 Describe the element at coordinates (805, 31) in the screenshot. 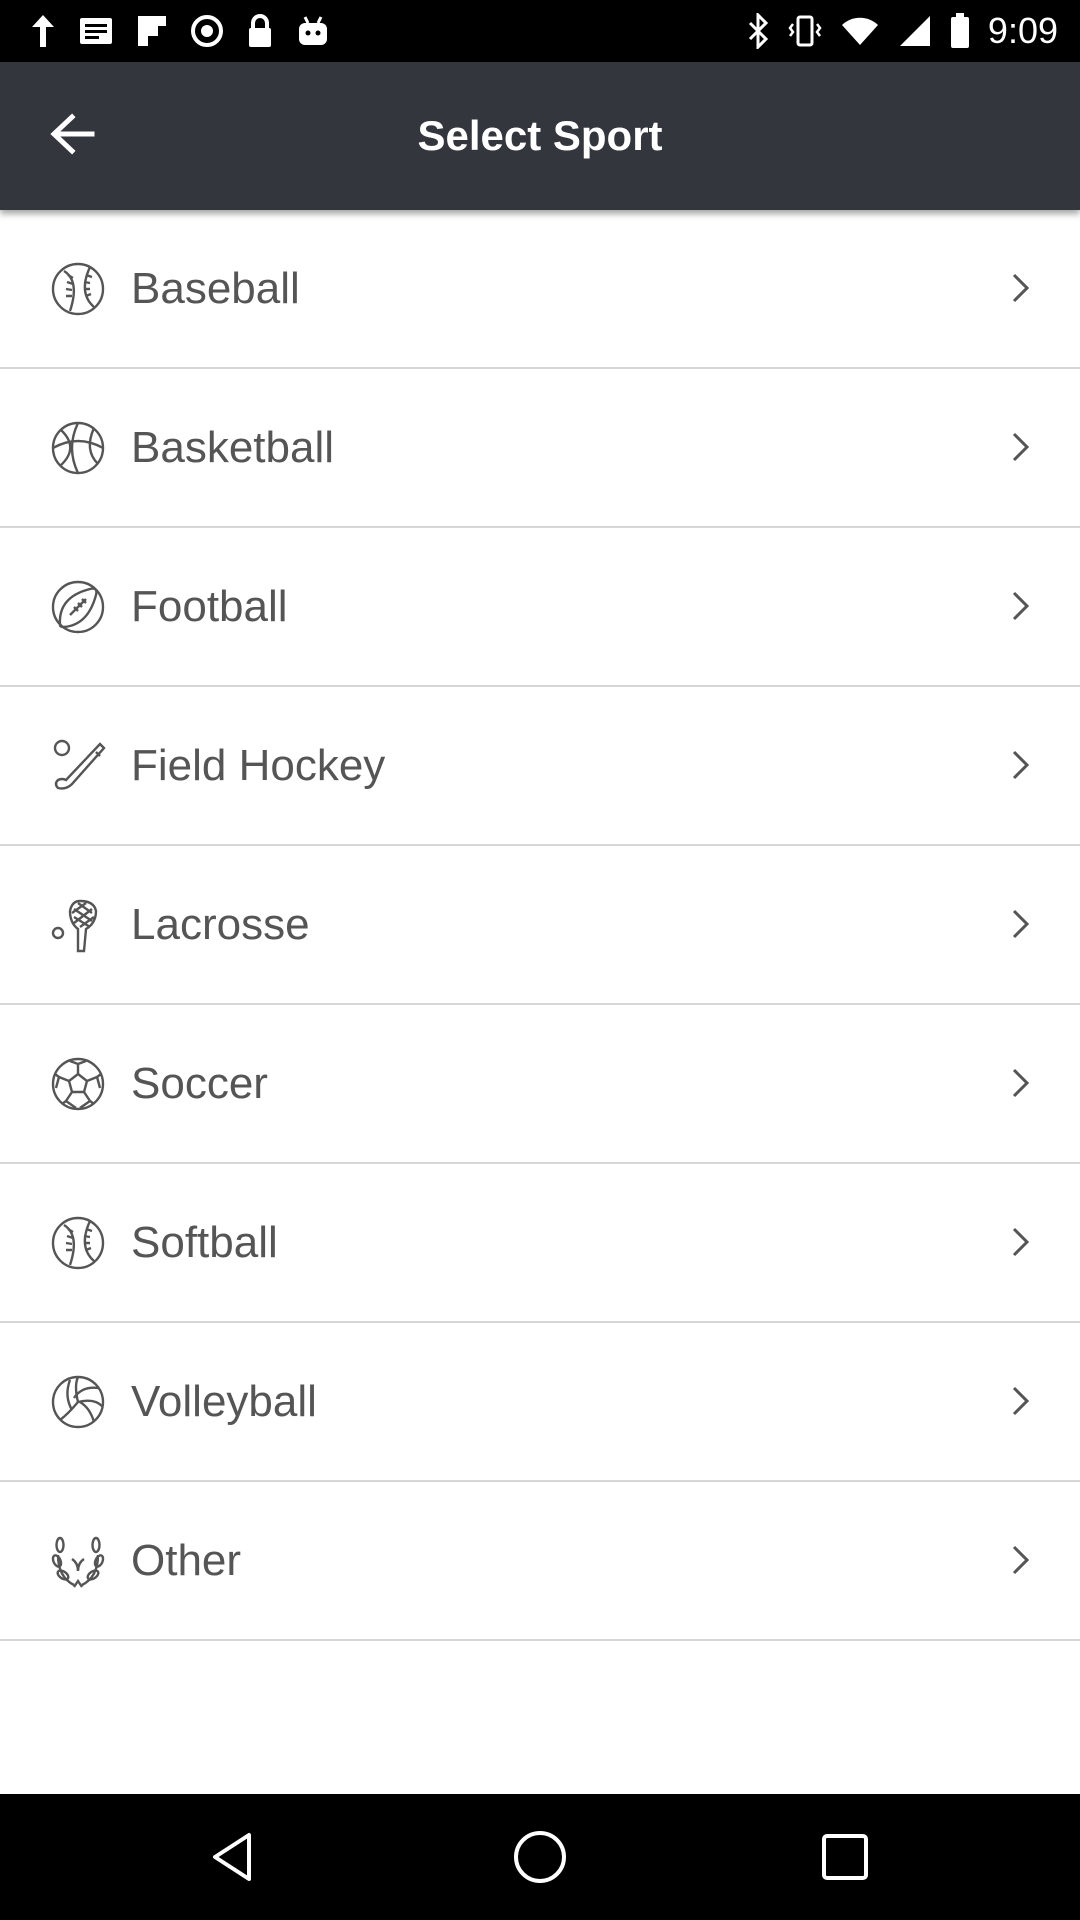

I see `vibrate-icon` at that location.